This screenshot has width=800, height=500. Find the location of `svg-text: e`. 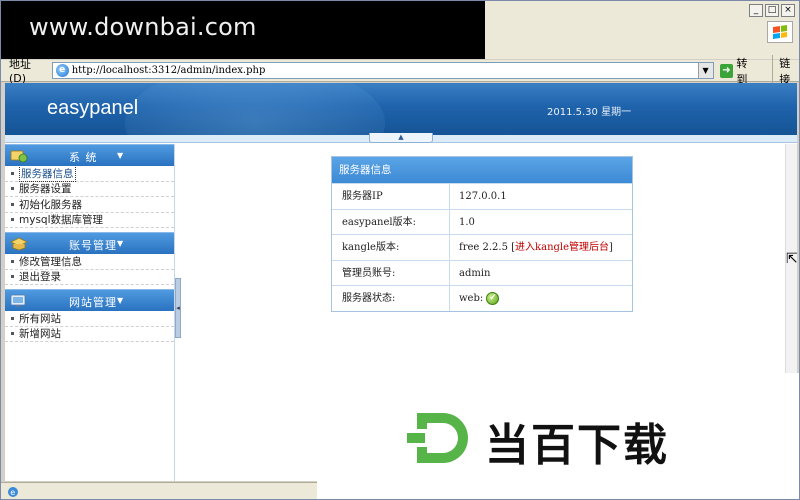

svg-text: e is located at coordinates (12, 492).